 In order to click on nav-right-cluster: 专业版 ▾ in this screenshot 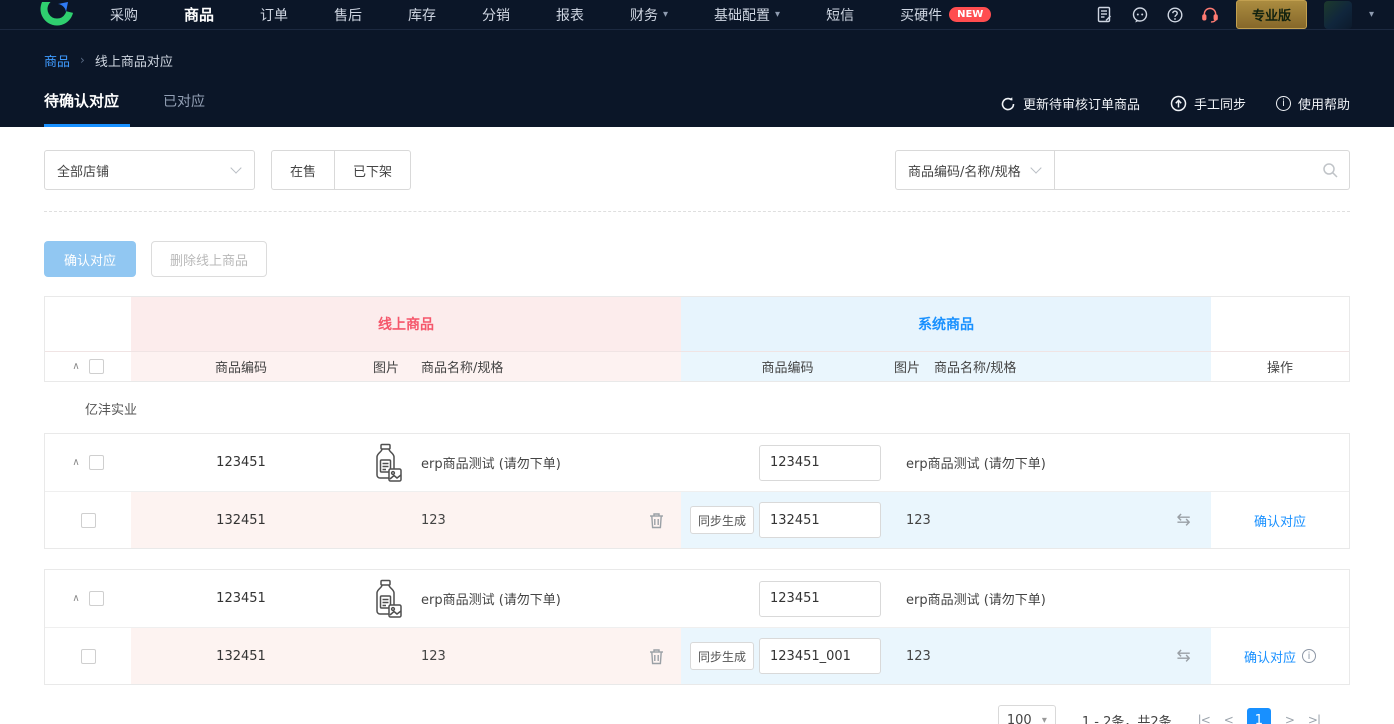, I will do `click(1235, 14)`.